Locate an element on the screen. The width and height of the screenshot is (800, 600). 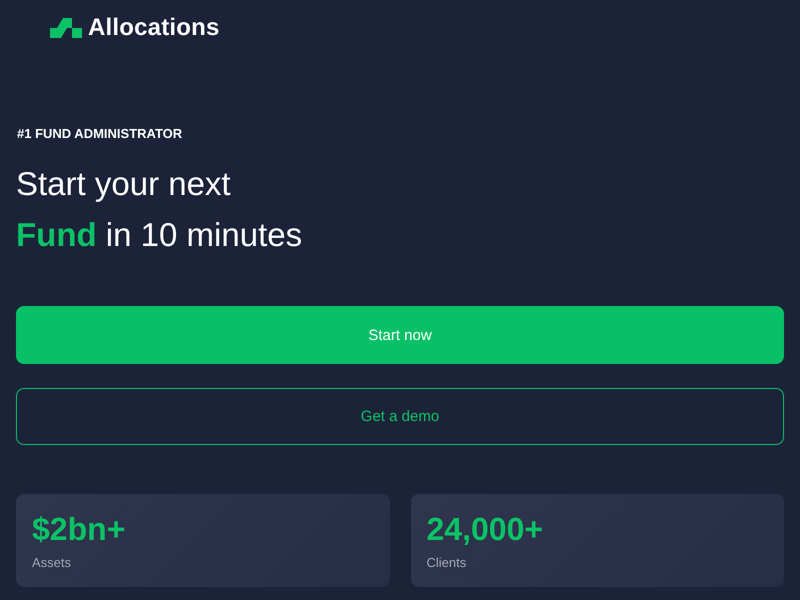
headline-line: Fund in 10 minutes is located at coordinates (159, 235).